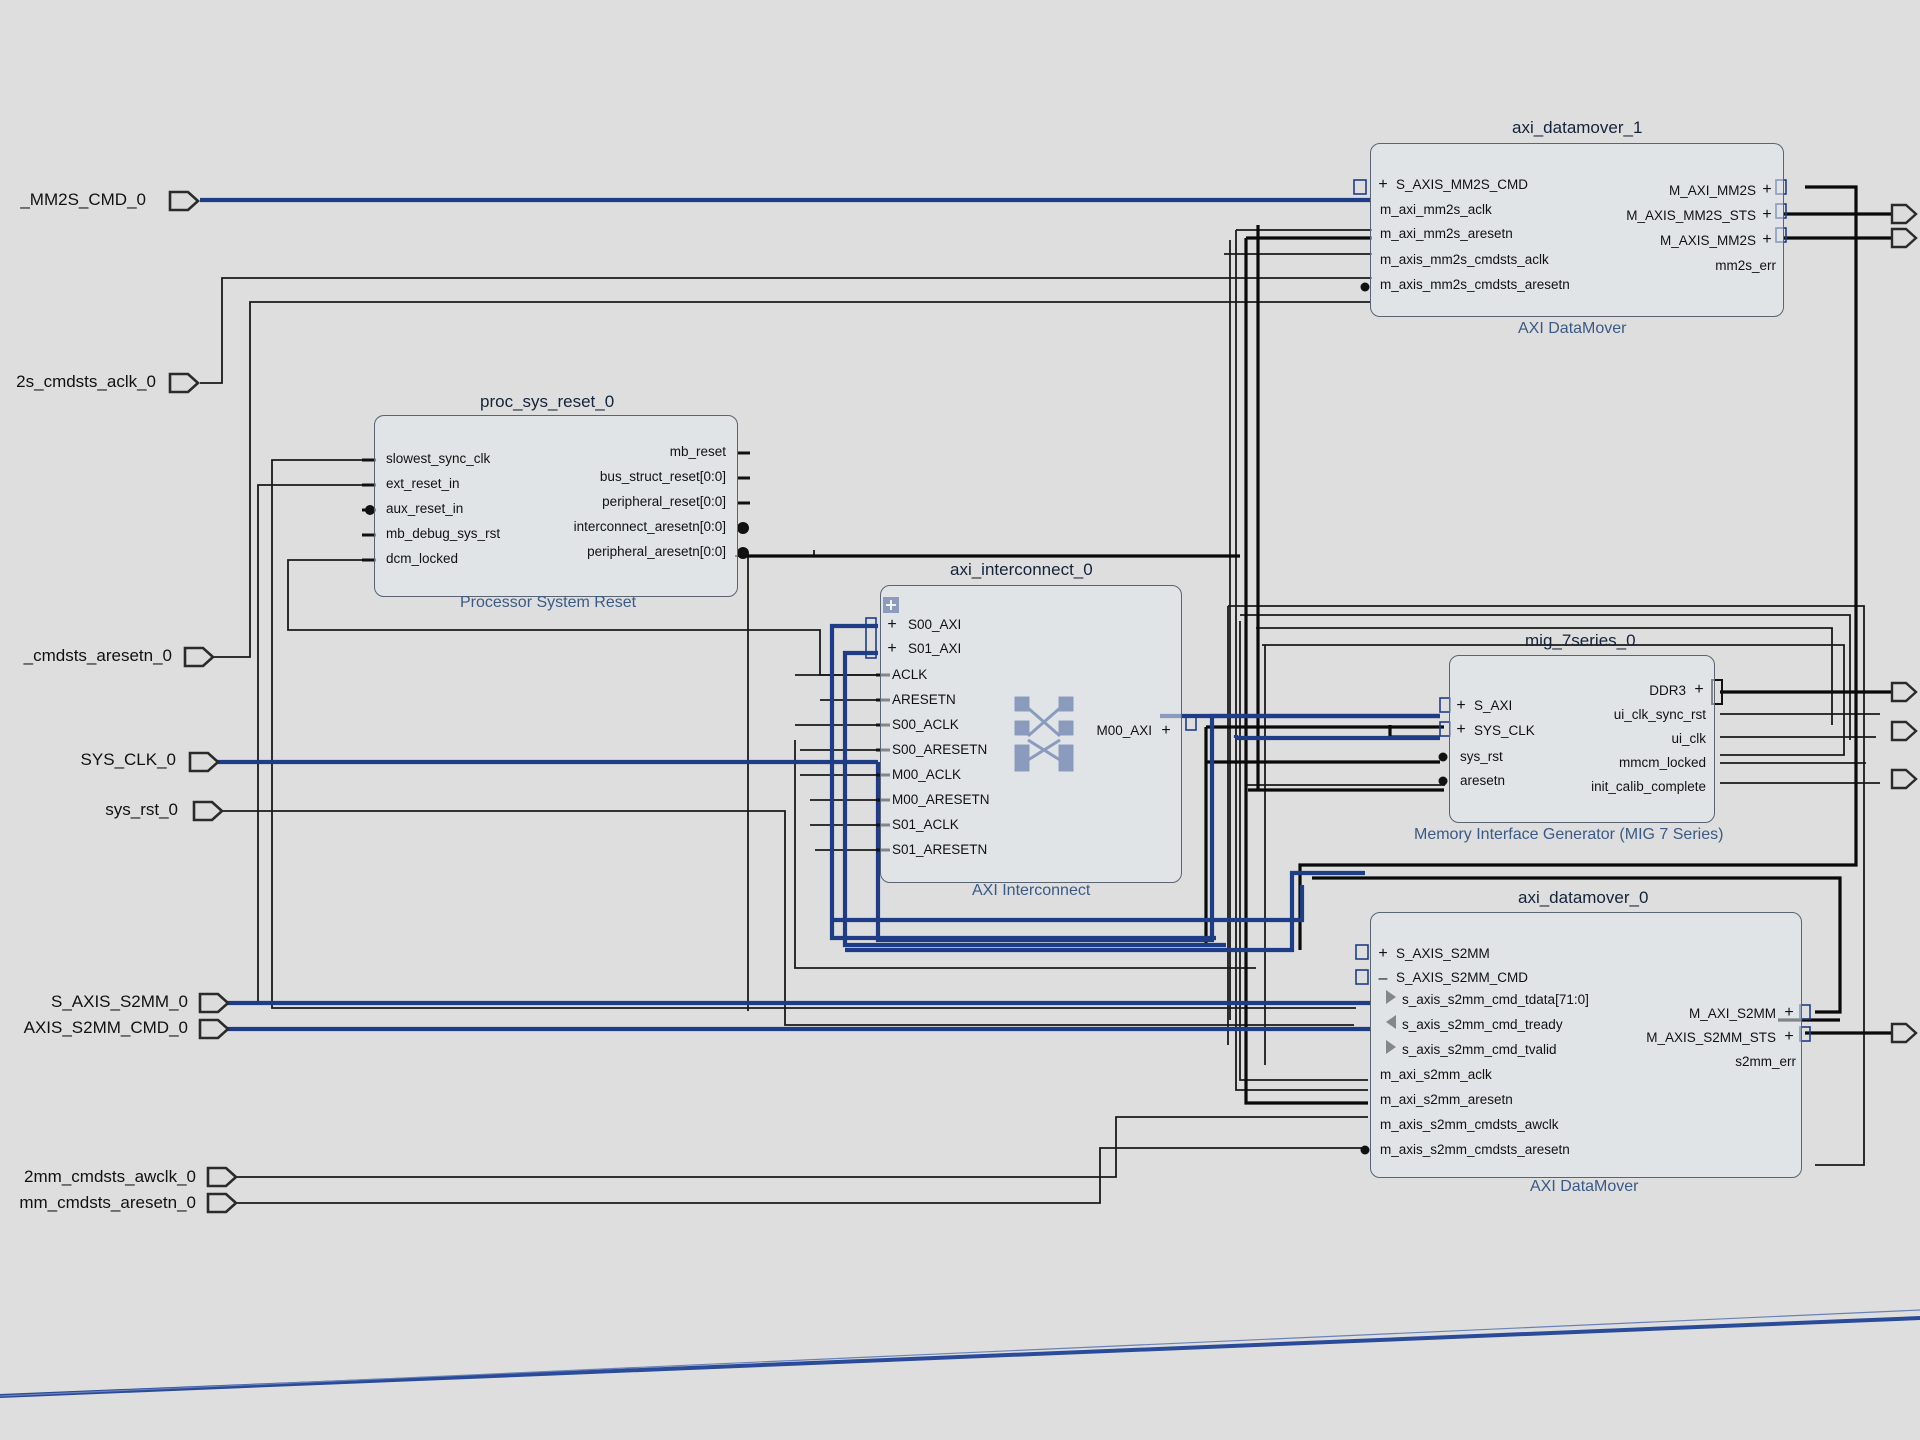 This screenshot has width=1920, height=1440. I want to click on pin-label: S_AXIS_S2MM, so click(1443, 953).